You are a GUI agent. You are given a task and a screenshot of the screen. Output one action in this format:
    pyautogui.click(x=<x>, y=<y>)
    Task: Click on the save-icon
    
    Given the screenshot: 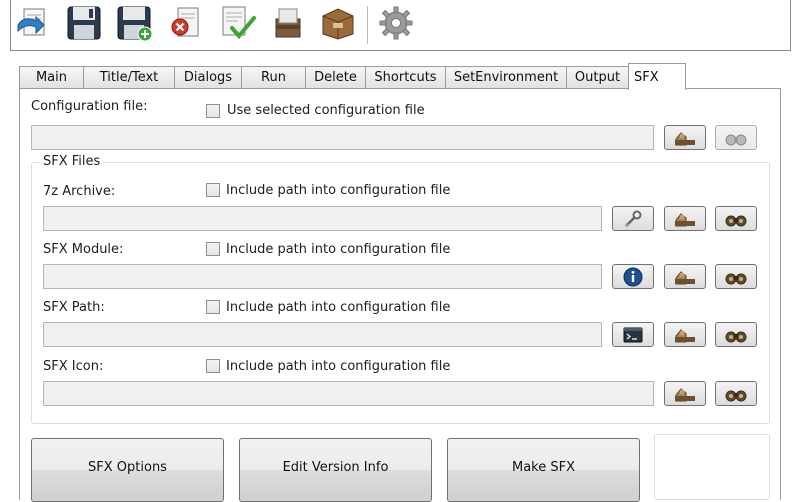 What is the action you would take?
    pyautogui.click(x=84, y=23)
    